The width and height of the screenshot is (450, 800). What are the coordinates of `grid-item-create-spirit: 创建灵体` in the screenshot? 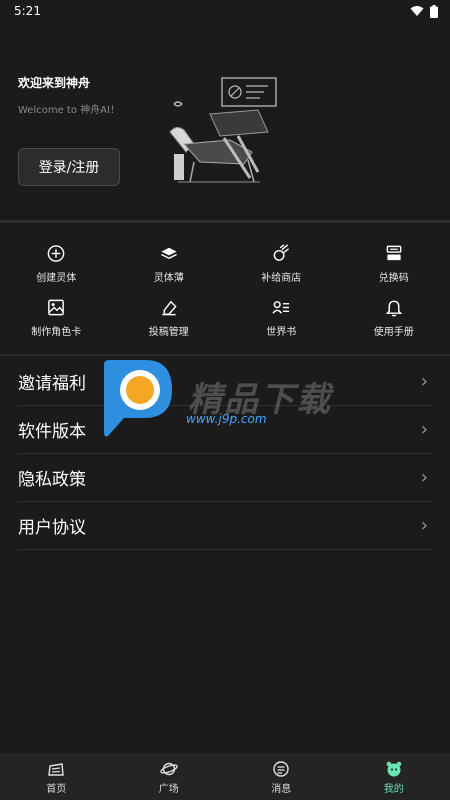 It's located at (56, 264).